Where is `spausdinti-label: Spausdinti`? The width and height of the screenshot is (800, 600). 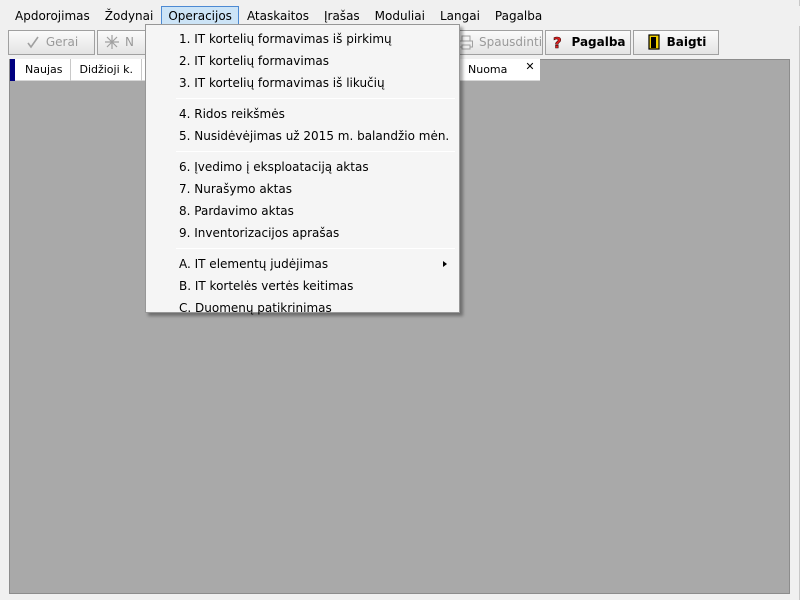
spausdinti-label: Spausdinti is located at coordinates (510, 42).